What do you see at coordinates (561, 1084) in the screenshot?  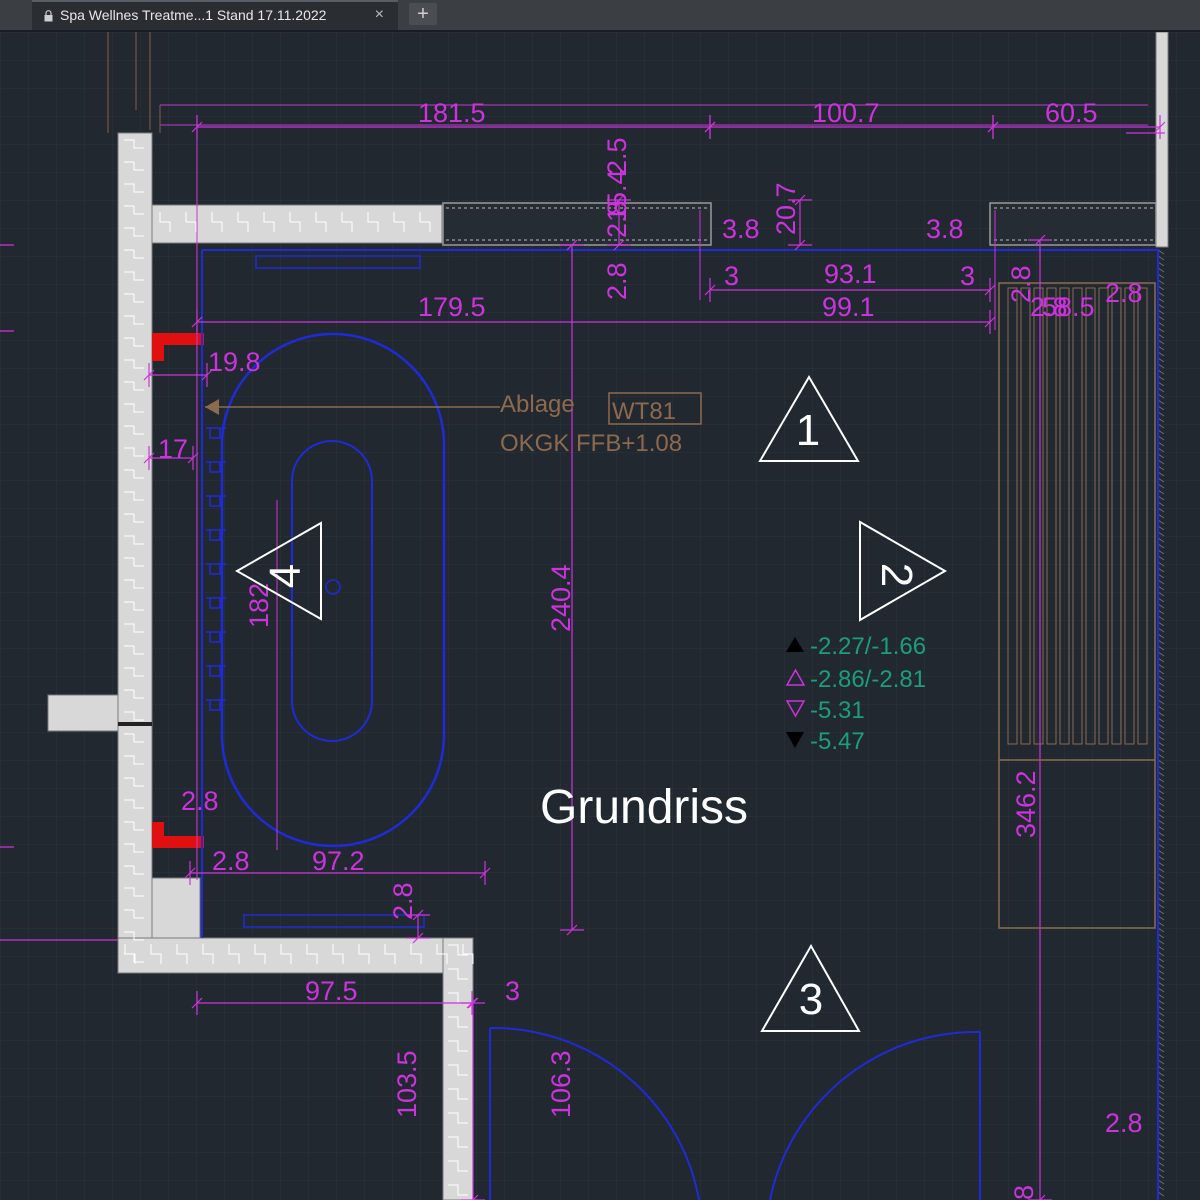 I see `dimension-label: 106.3` at bounding box center [561, 1084].